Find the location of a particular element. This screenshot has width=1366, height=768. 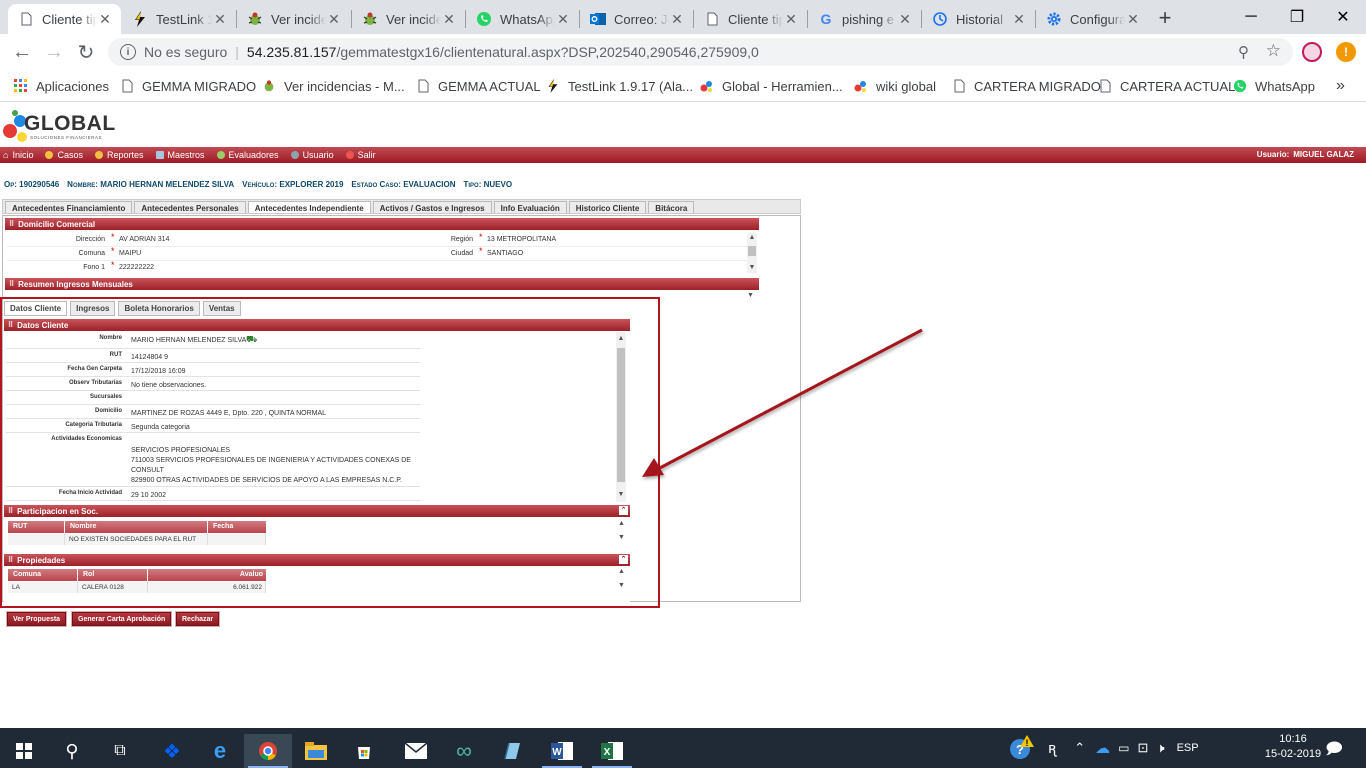

bookmark-item: wiki global is located at coordinates (895, 86).